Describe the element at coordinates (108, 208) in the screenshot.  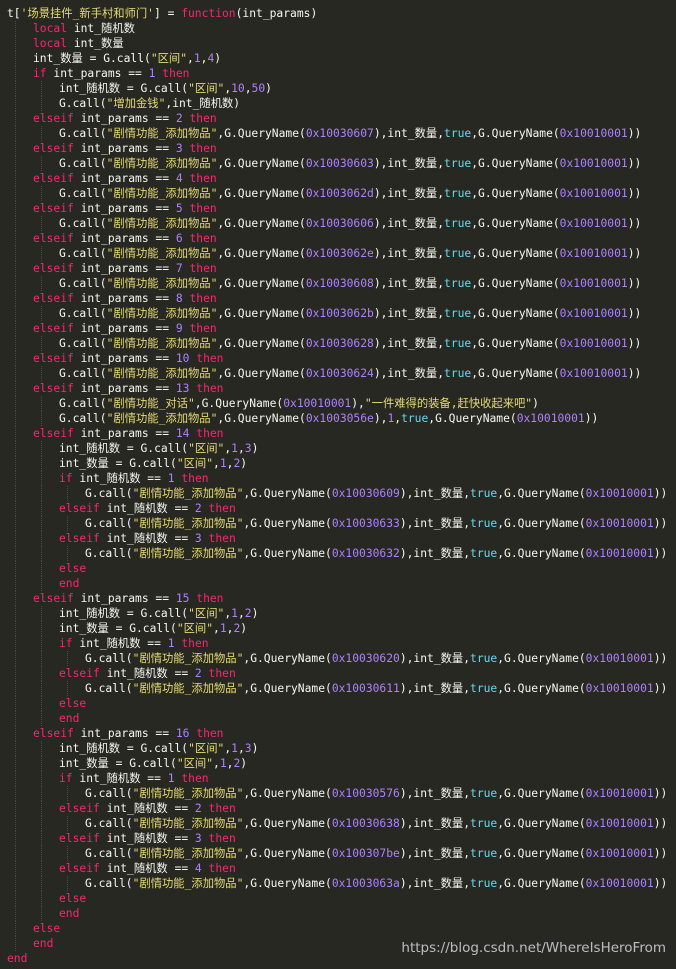
I see `code-line: elseif int_params == 5 then` at that location.